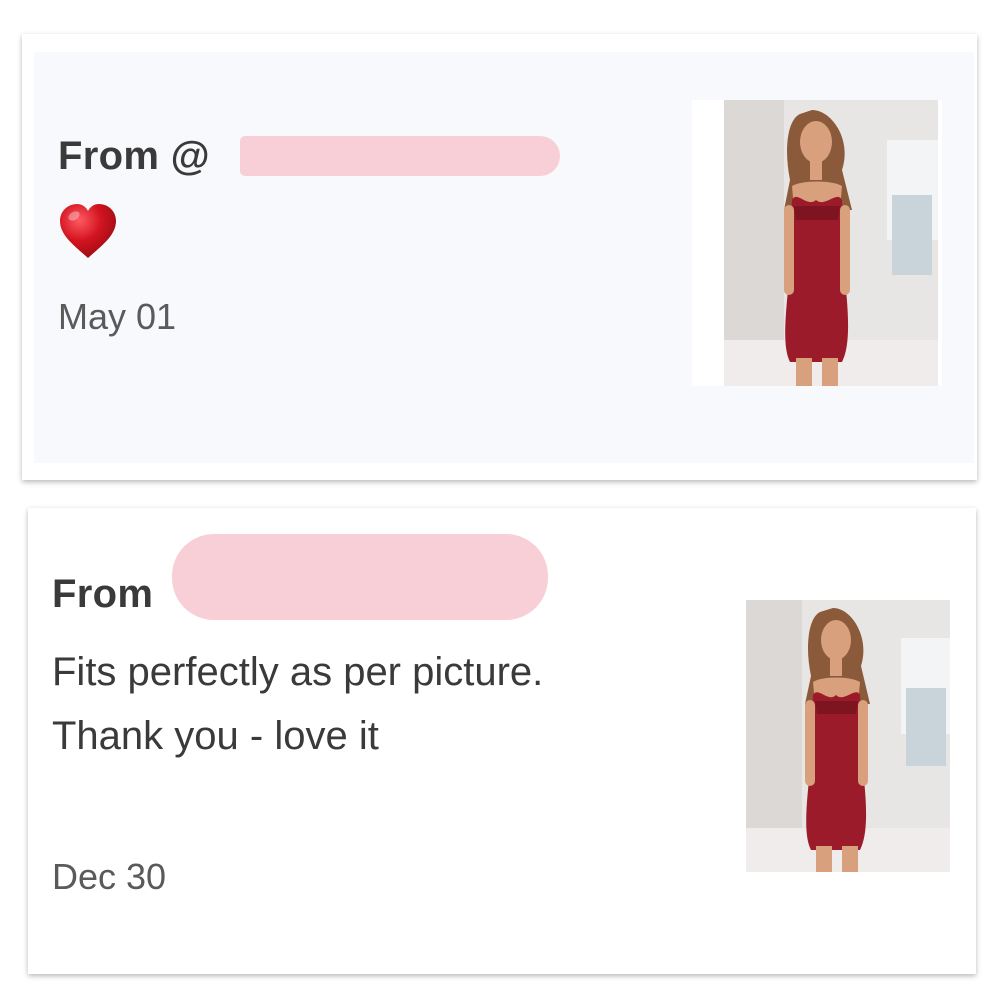 This screenshot has height=1000, width=1000. What do you see at coordinates (109, 876) in the screenshot?
I see `notification-date: Dec 30` at bounding box center [109, 876].